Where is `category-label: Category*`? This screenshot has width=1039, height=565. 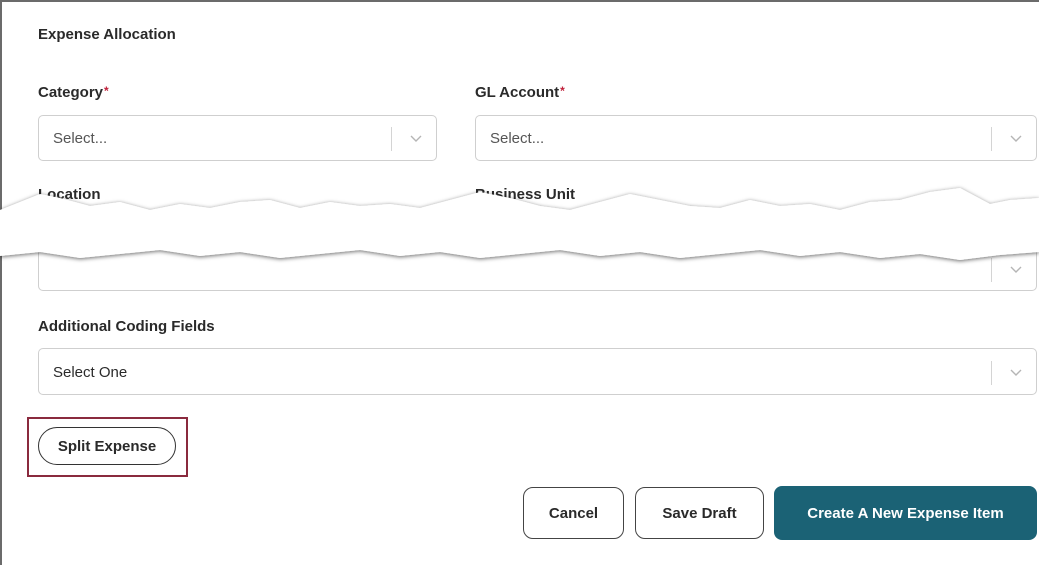
category-label: Category* is located at coordinates (73, 92).